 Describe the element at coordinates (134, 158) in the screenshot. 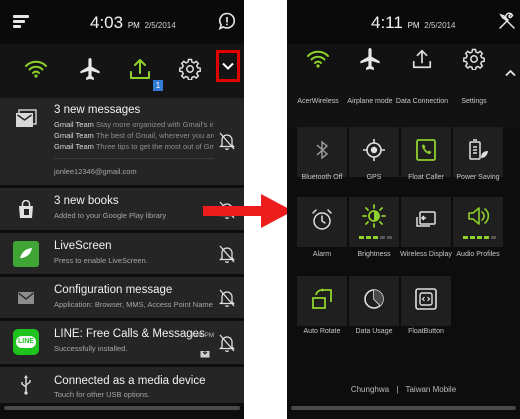

I see `divider` at that location.